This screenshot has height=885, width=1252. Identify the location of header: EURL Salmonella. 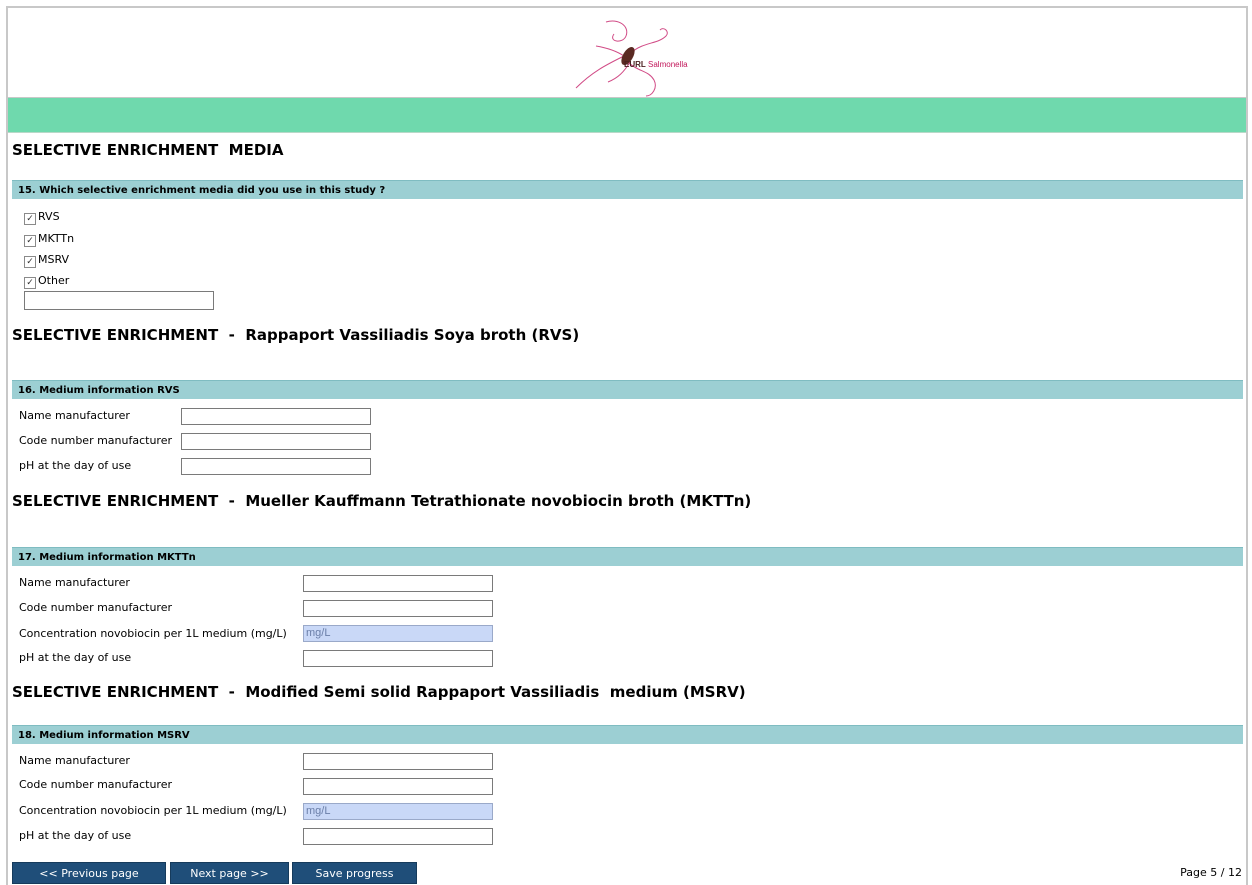
(627, 53).